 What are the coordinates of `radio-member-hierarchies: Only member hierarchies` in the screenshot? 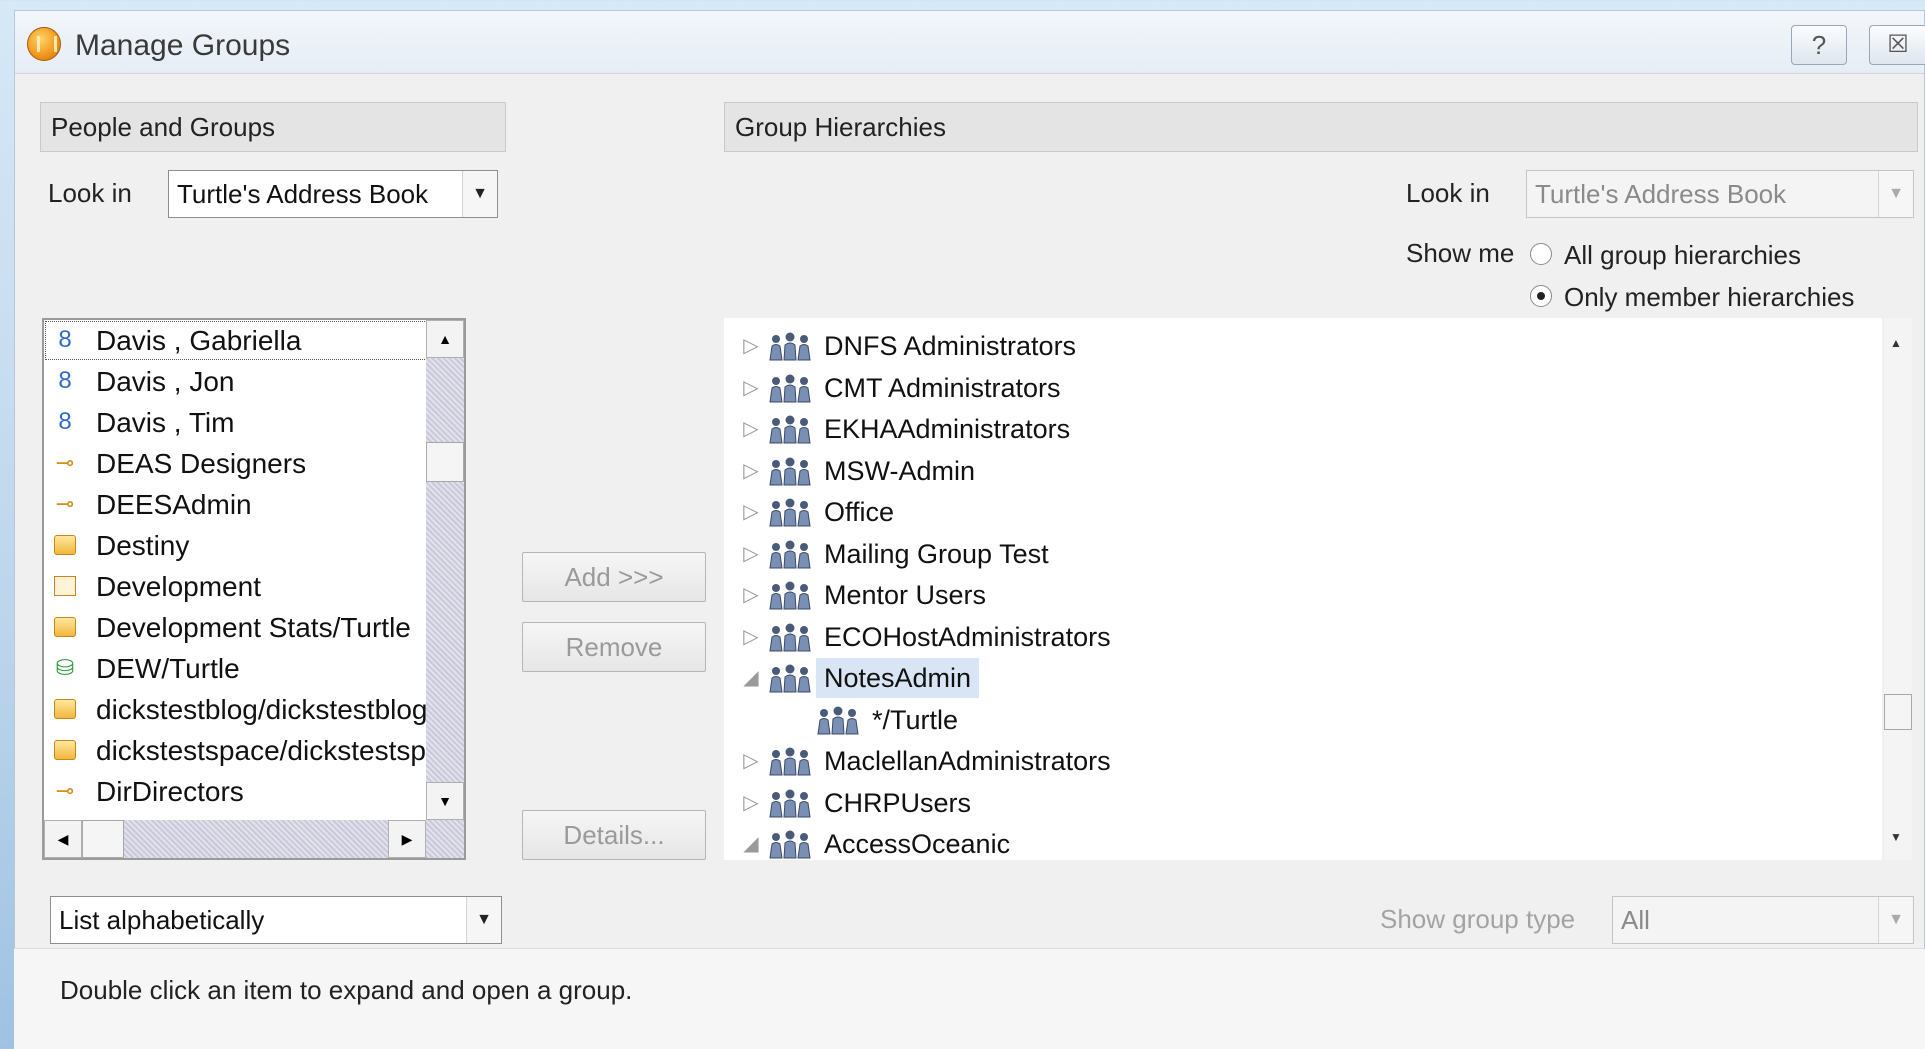 It's located at (1692, 297).